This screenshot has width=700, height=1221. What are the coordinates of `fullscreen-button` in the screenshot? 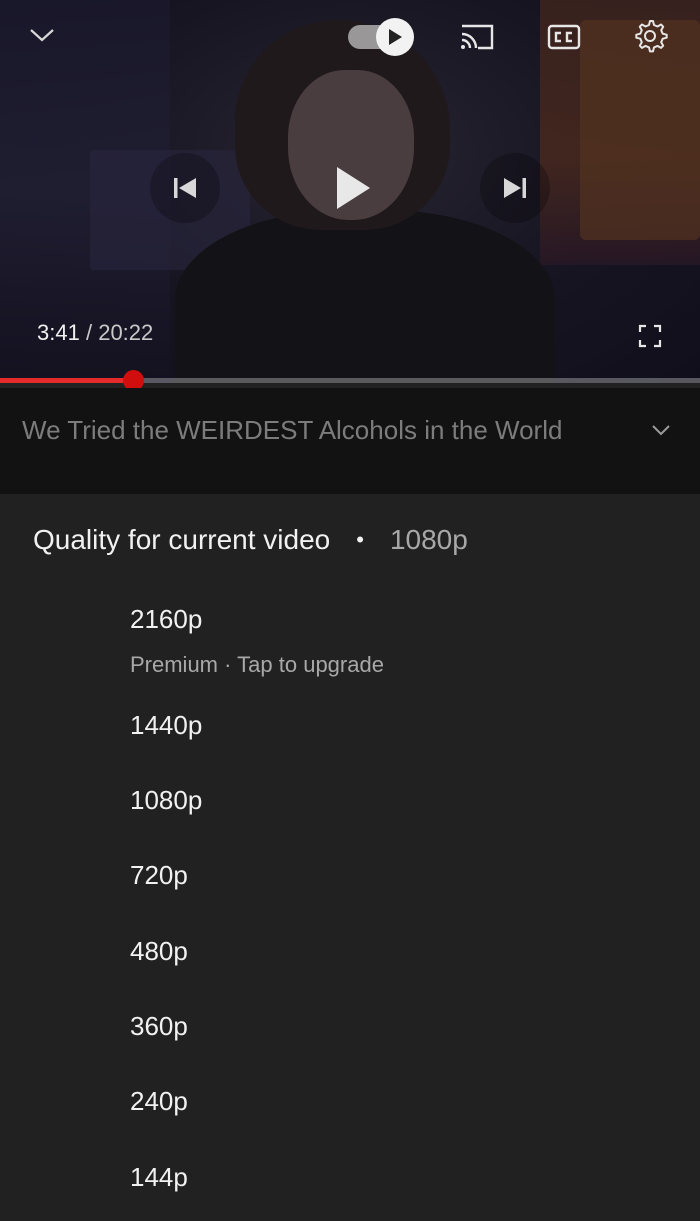 It's located at (650, 336).